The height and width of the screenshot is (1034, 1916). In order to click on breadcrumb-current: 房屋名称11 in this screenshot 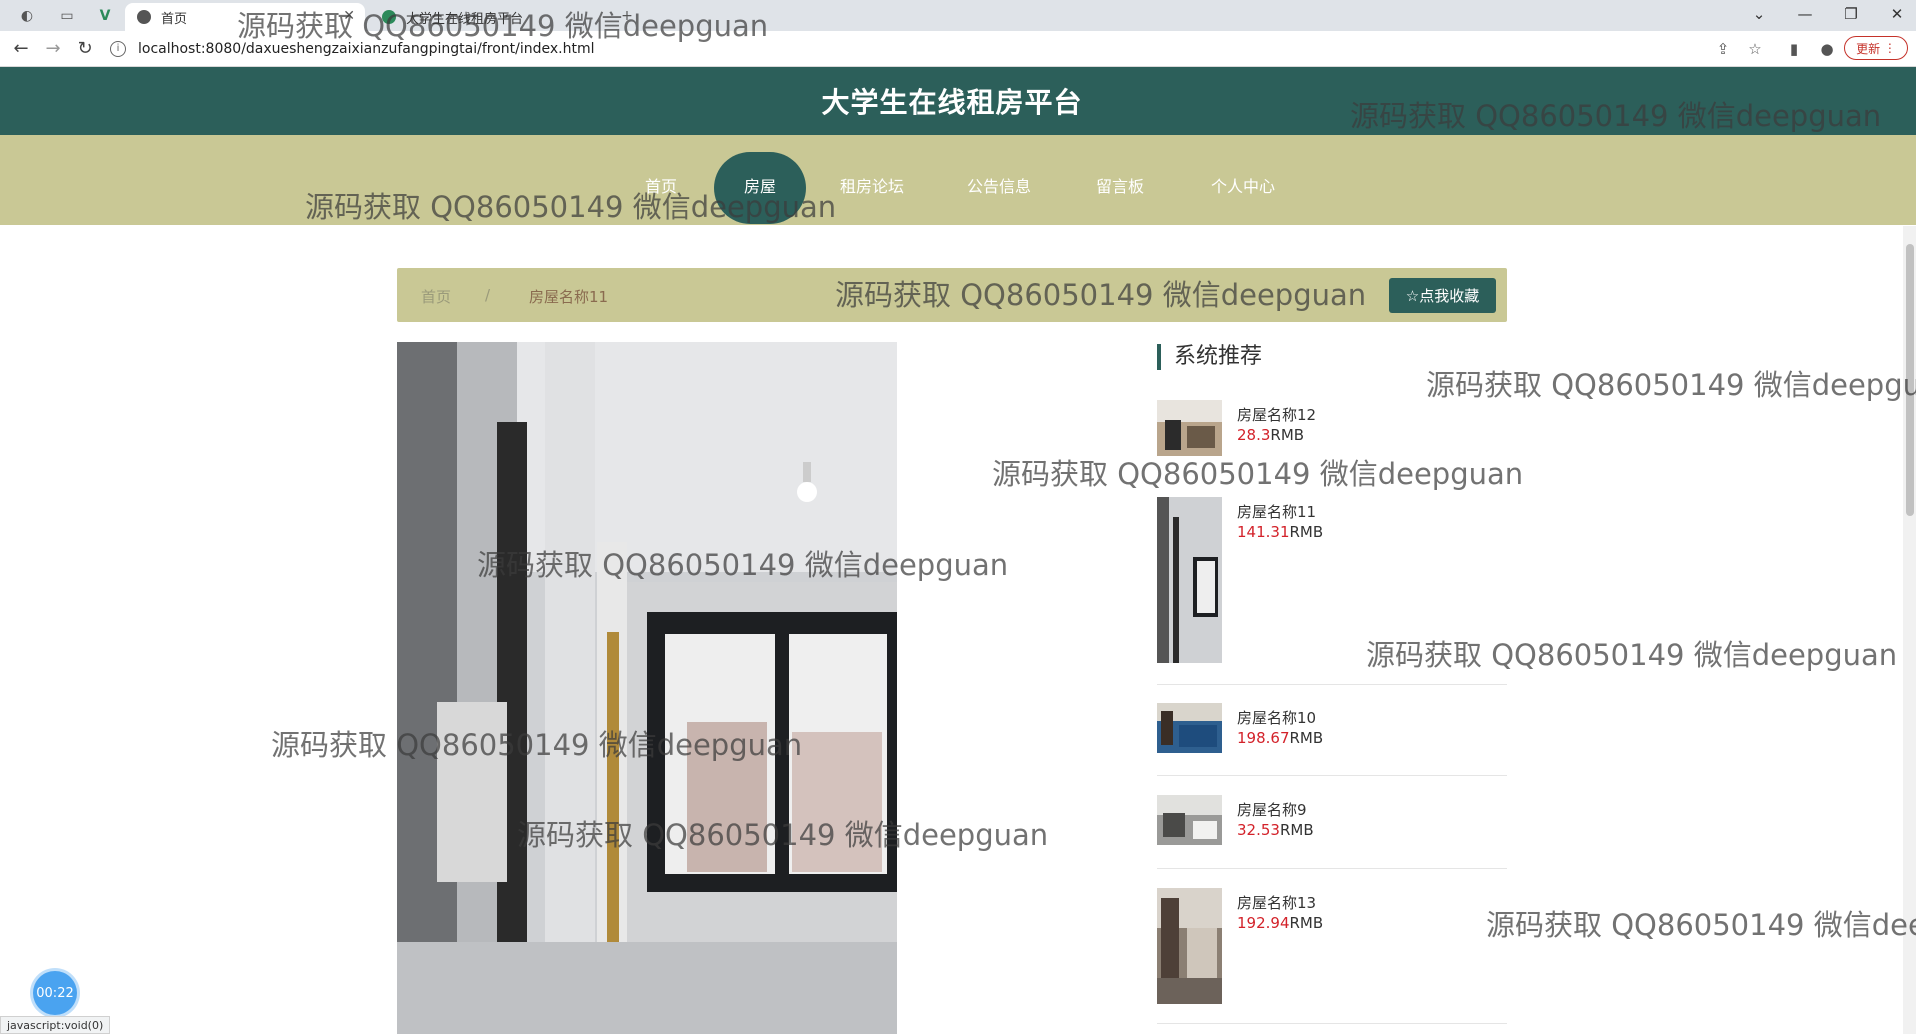, I will do `click(569, 297)`.